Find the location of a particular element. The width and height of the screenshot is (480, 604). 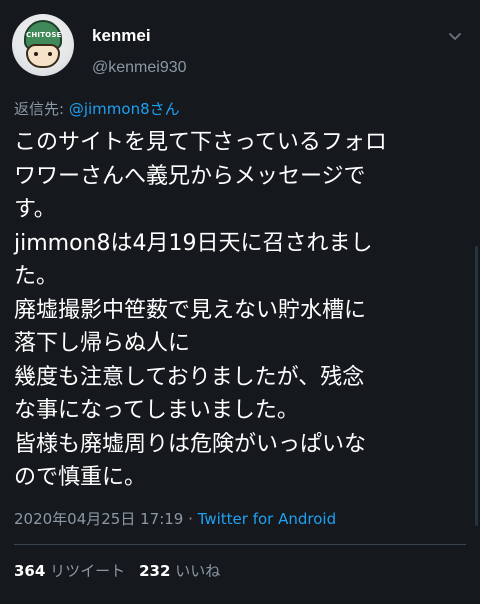

tweet-text-line: このサイトを見て下さっているフォロ is located at coordinates (200, 142).